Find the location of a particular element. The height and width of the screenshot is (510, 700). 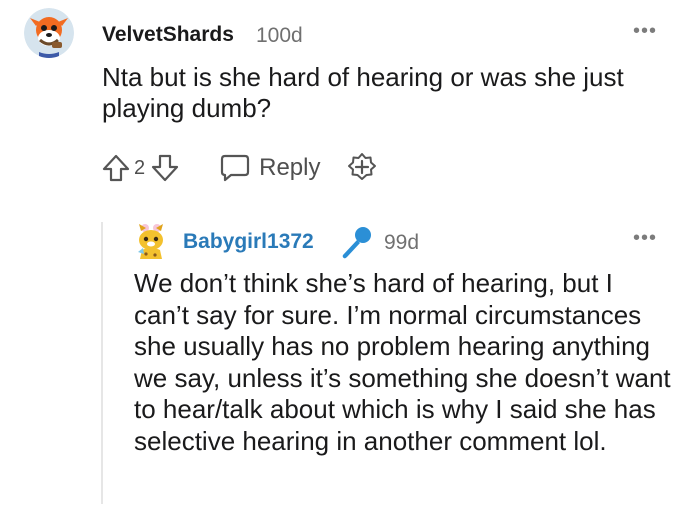

comment-actions: 2 Reply is located at coordinates (239, 168).